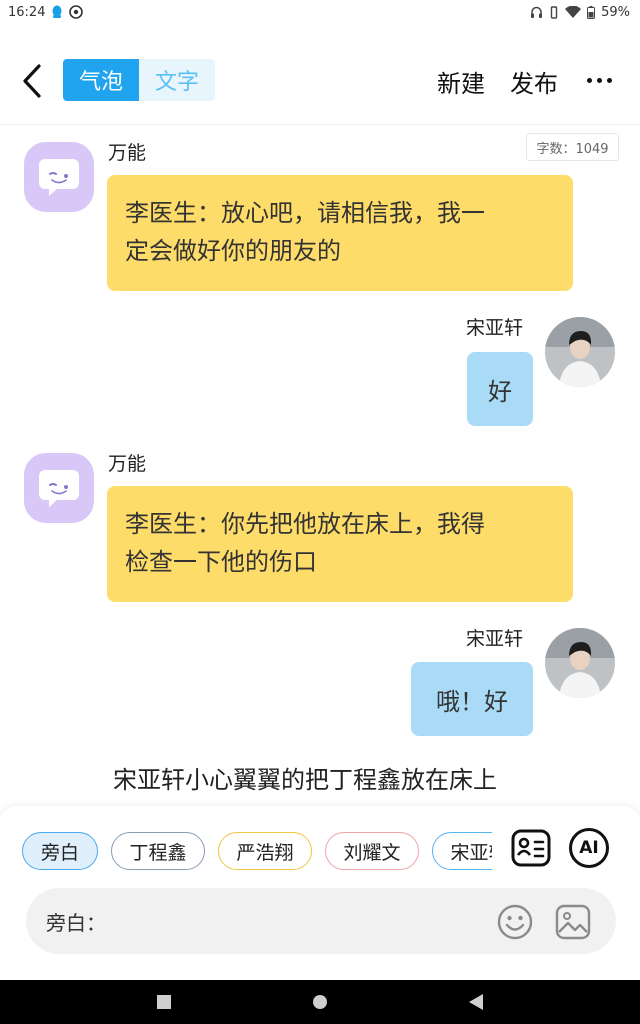  I want to click on vibrate-icon, so click(554, 12).